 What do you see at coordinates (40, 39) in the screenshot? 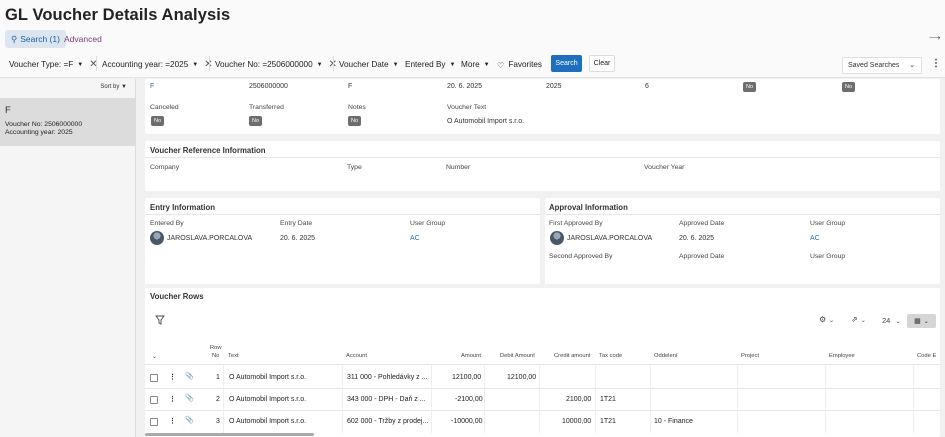
I see `tab-search-label: Search (1)` at bounding box center [40, 39].